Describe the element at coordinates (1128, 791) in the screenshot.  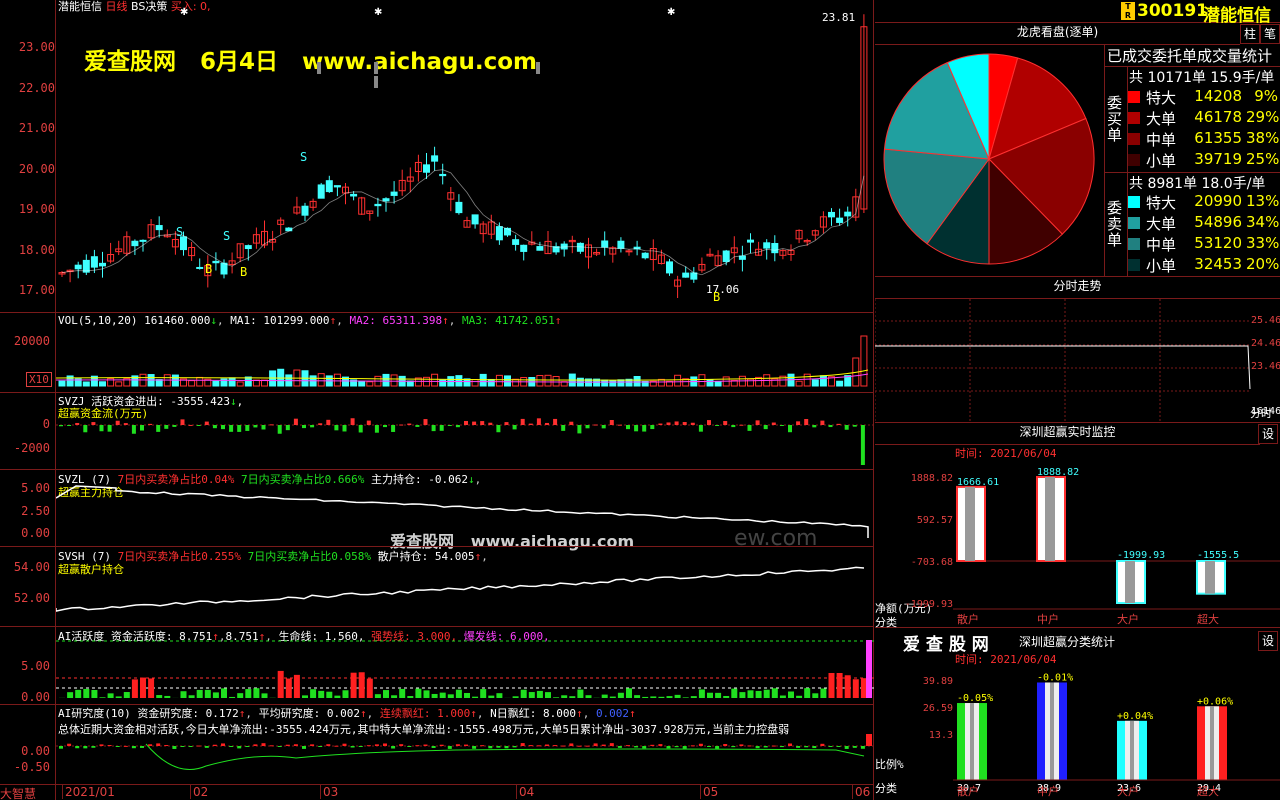
I see `stats2-category: 大户` at that location.